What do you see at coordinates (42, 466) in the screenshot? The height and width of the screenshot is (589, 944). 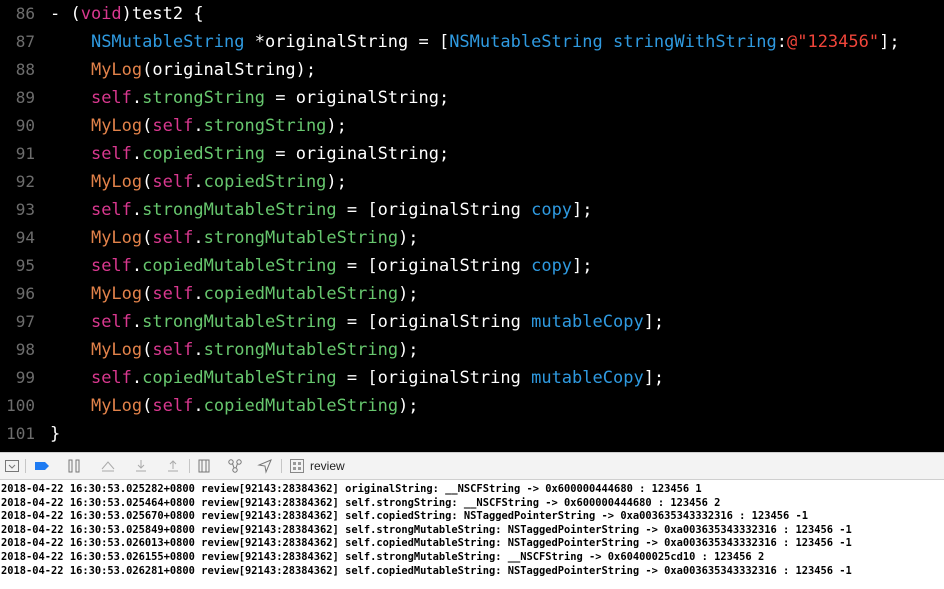 I see `breakpoints-toggle-icon` at bounding box center [42, 466].